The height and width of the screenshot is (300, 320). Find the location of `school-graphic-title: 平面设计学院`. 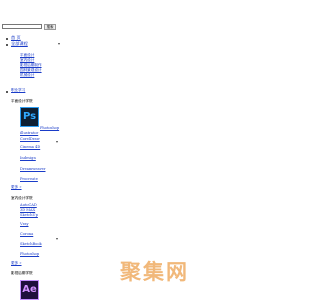

school-graphic-title: 平面设计学院 is located at coordinates (22, 101).